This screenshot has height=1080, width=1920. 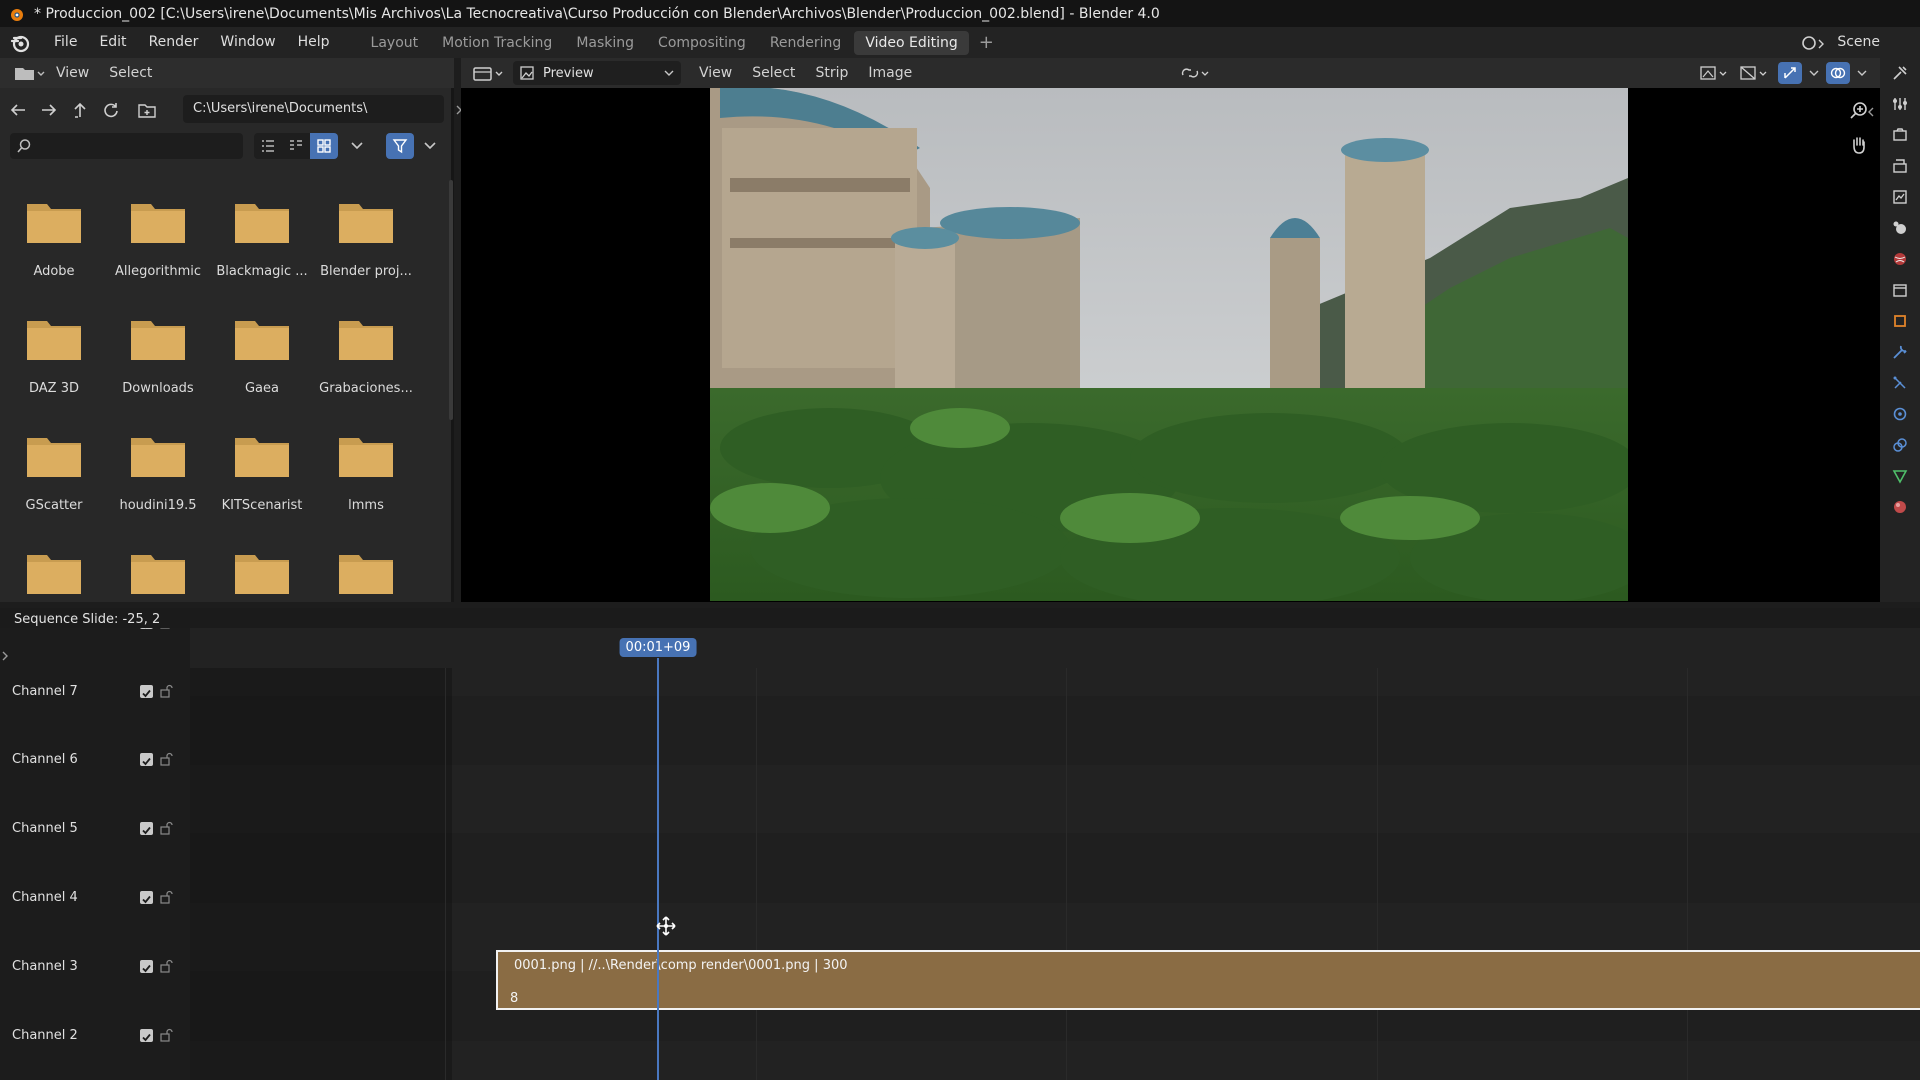 What do you see at coordinates (54, 355) in the screenshot?
I see `folder-item: DAZ 3D` at bounding box center [54, 355].